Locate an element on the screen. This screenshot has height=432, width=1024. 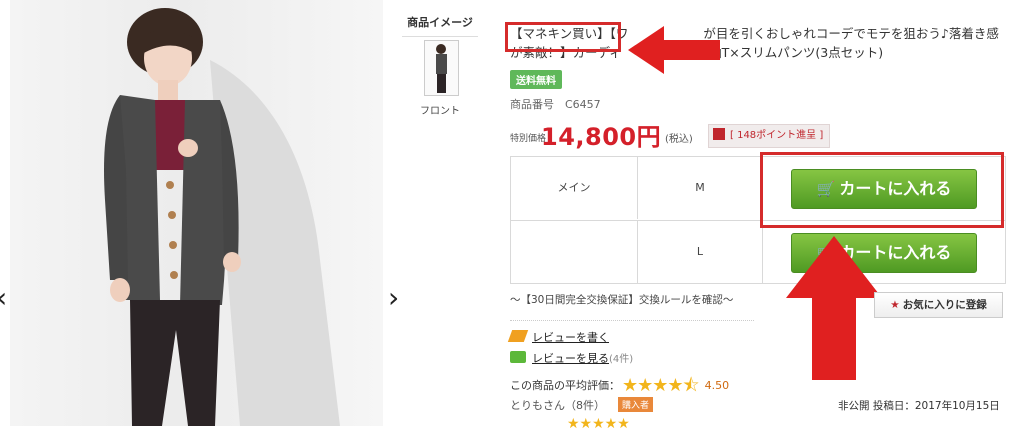
annotation-box-cart is located at coordinates (882, 190).